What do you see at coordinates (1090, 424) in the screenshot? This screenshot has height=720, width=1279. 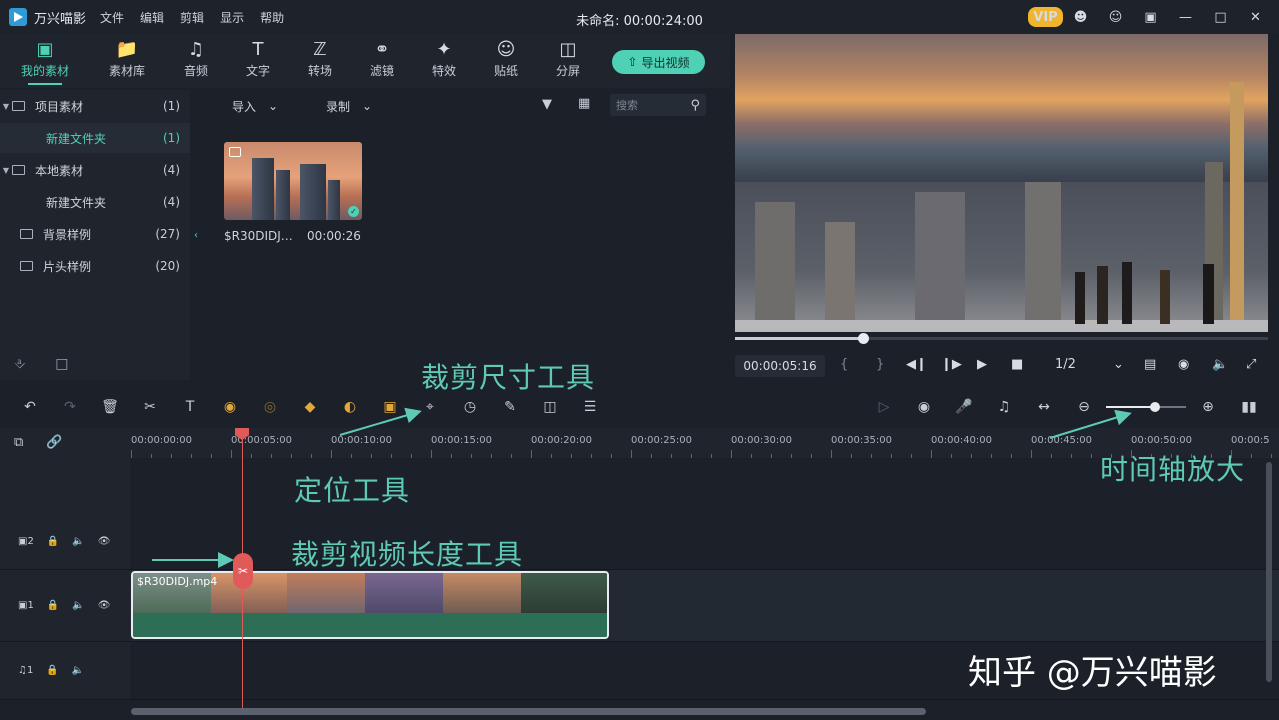 I see `arrow-zoom` at bounding box center [1090, 424].